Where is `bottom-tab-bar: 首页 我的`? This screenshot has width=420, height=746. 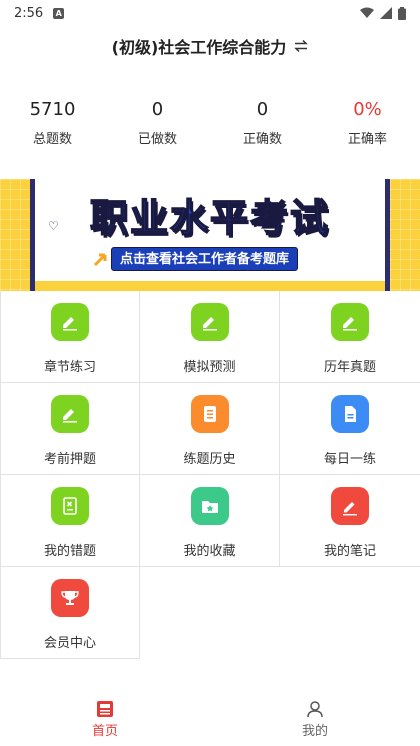
bottom-tab-bar: 首页 我的 is located at coordinates (210, 723).